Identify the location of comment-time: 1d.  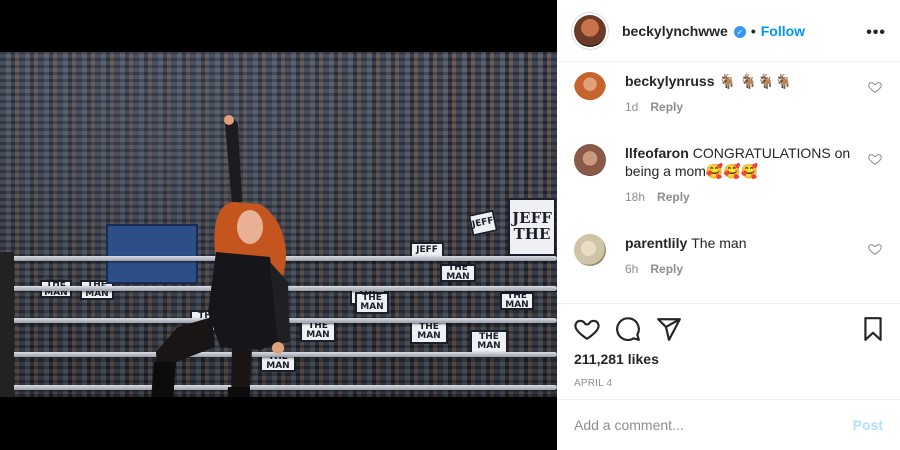
(632, 107).